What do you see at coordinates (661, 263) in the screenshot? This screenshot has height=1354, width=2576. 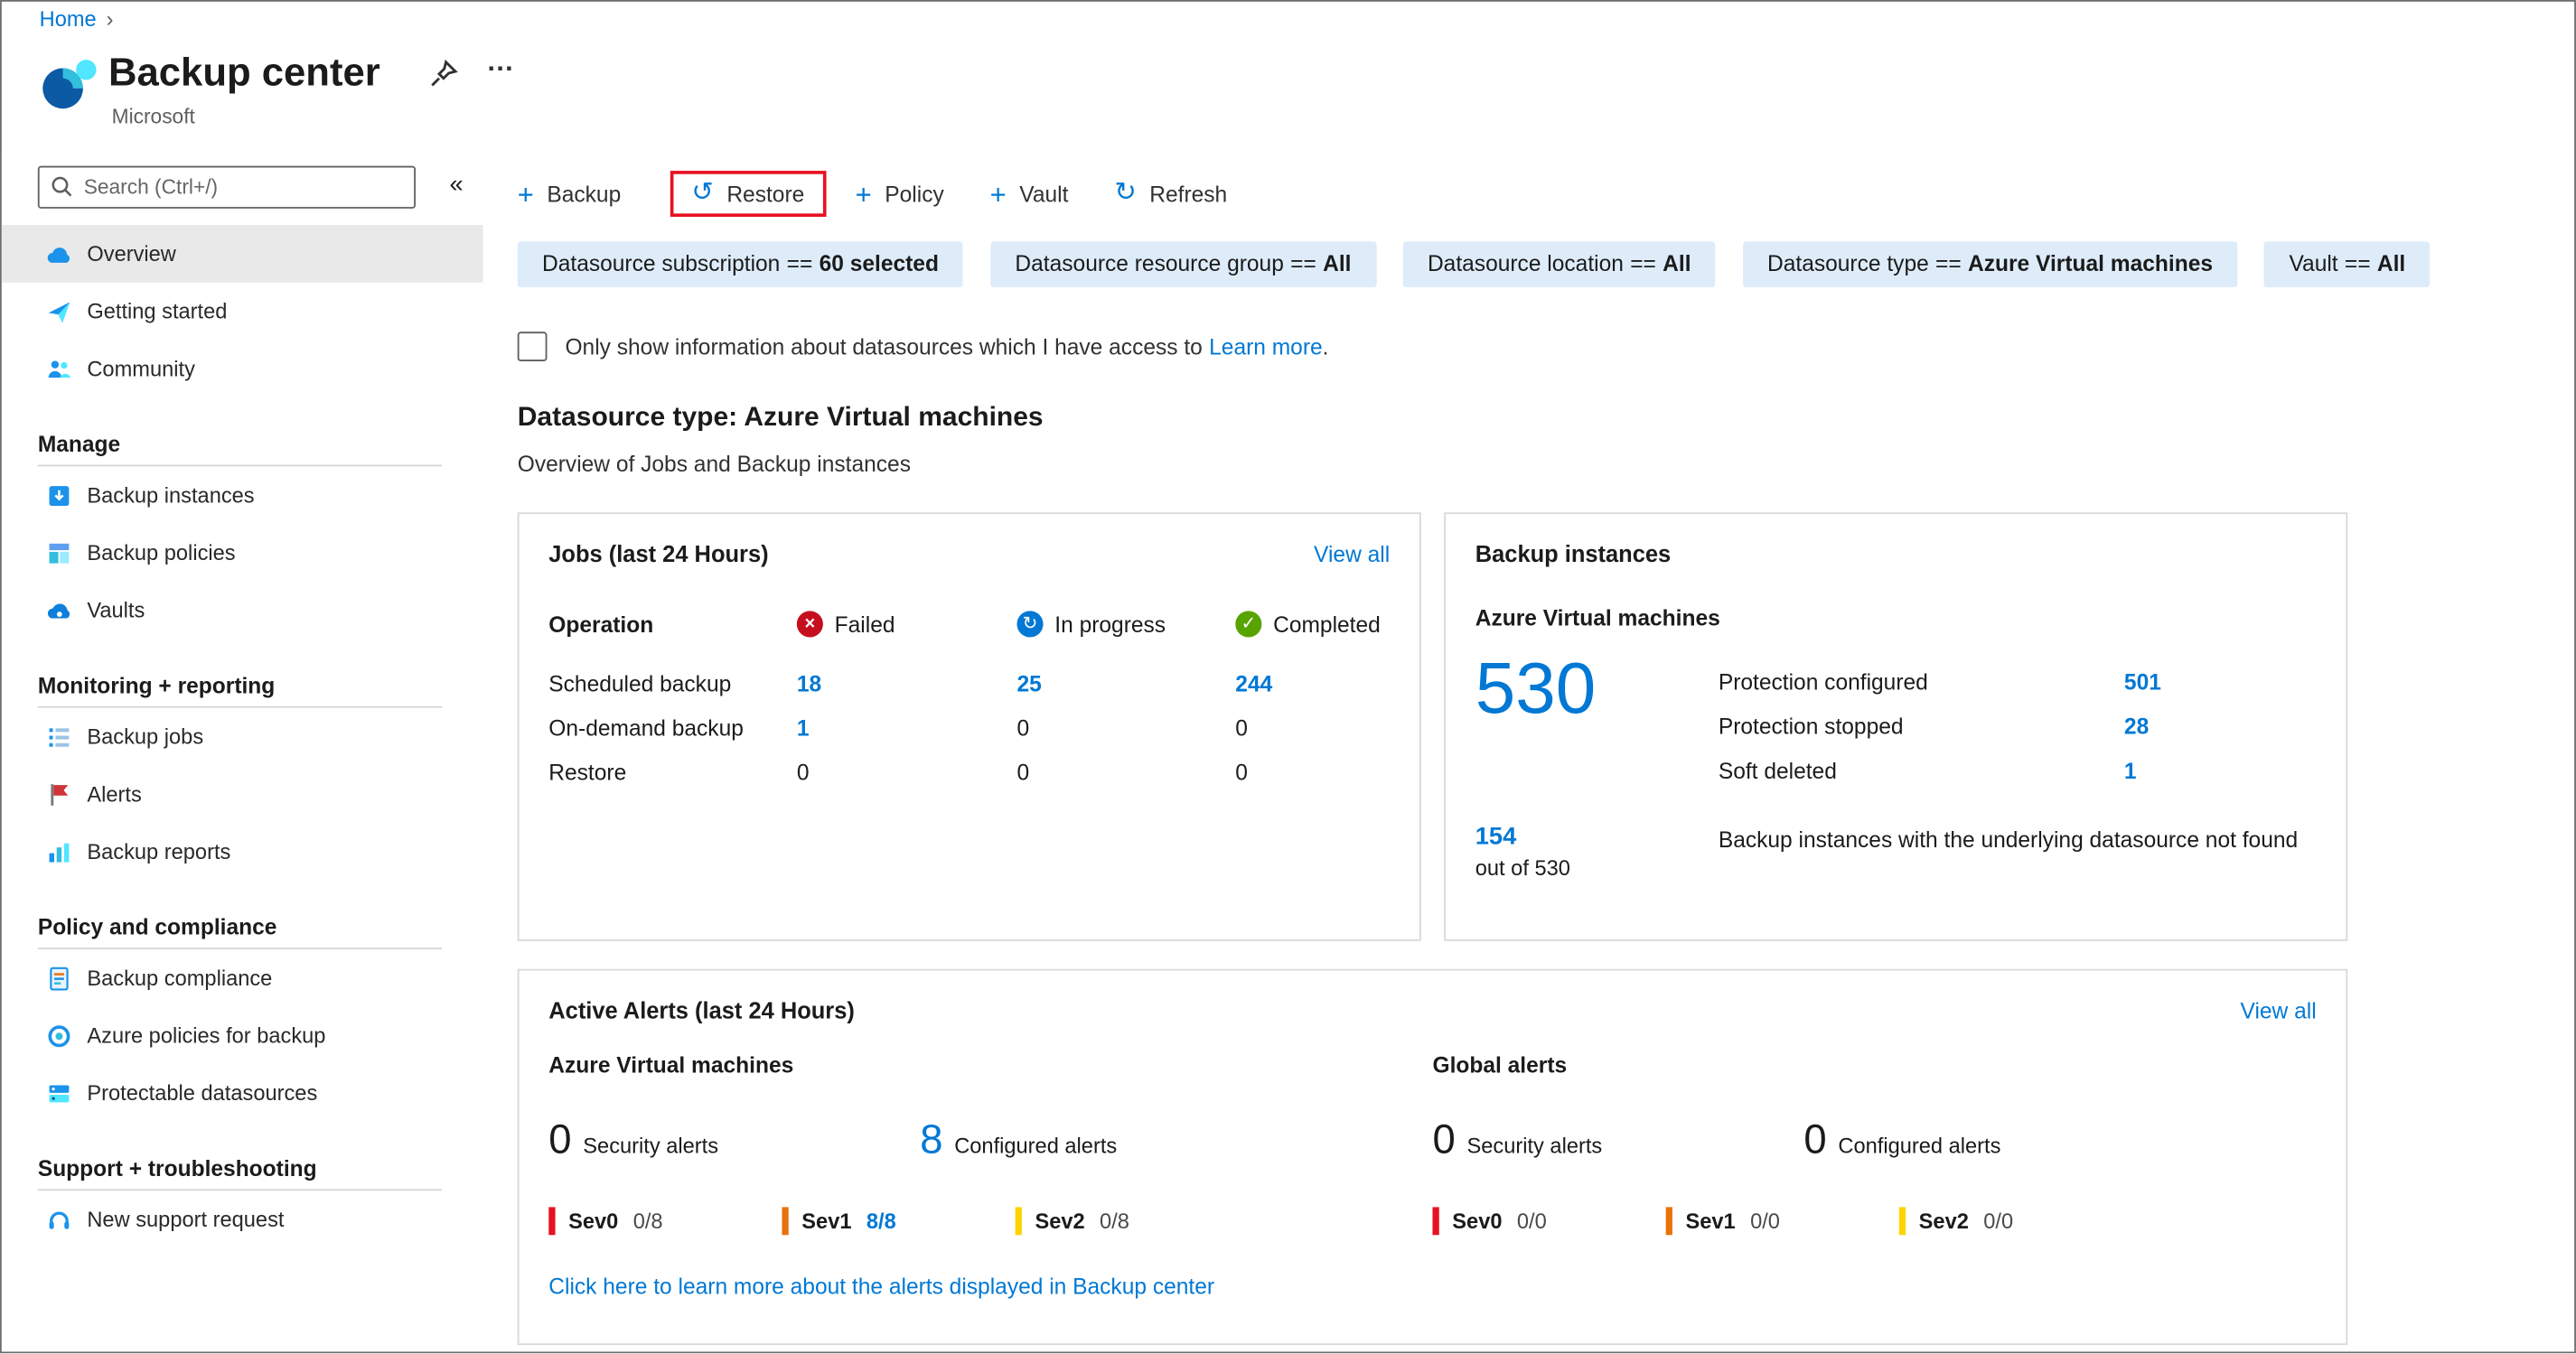 I see `filter-name: Datasource subscription` at bounding box center [661, 263].